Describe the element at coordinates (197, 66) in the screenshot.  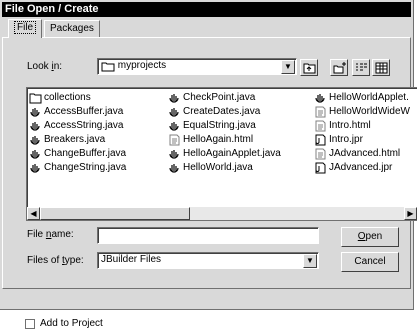
I see `look-in-combo: myprojects ▼` at that location.